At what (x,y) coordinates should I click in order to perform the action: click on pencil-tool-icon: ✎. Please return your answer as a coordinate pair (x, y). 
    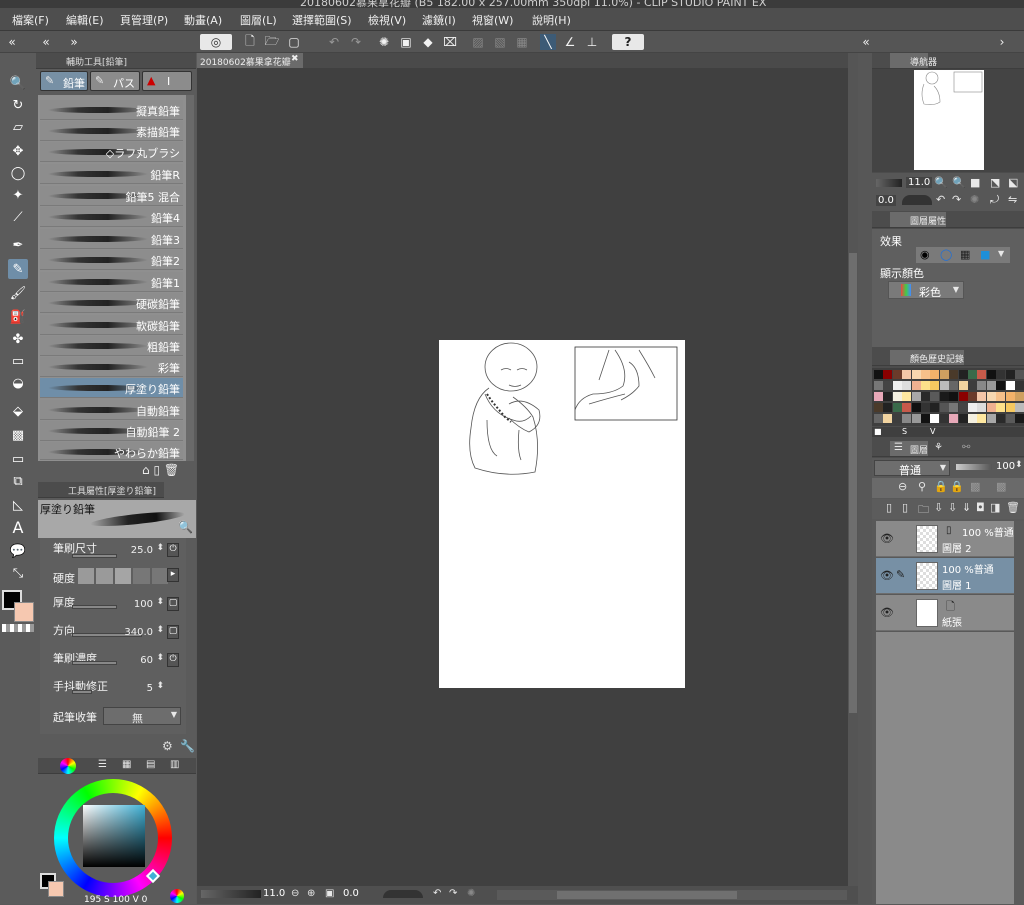
    Looking at the image, I should click on (18, 269).